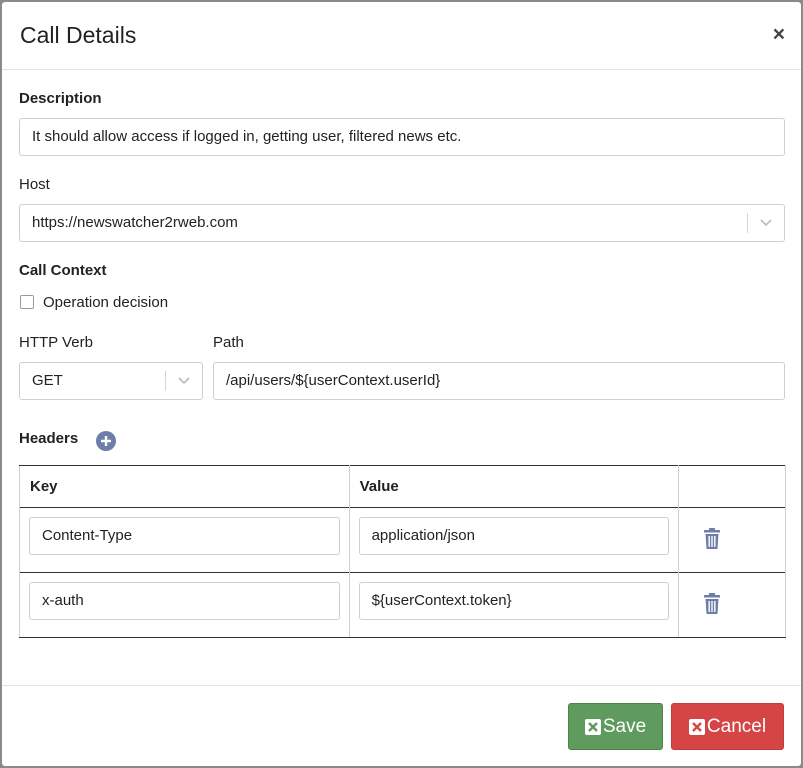  Describe the element at coordinates (106, 441) in the screenshot. I see `add-header-icon` at that location.